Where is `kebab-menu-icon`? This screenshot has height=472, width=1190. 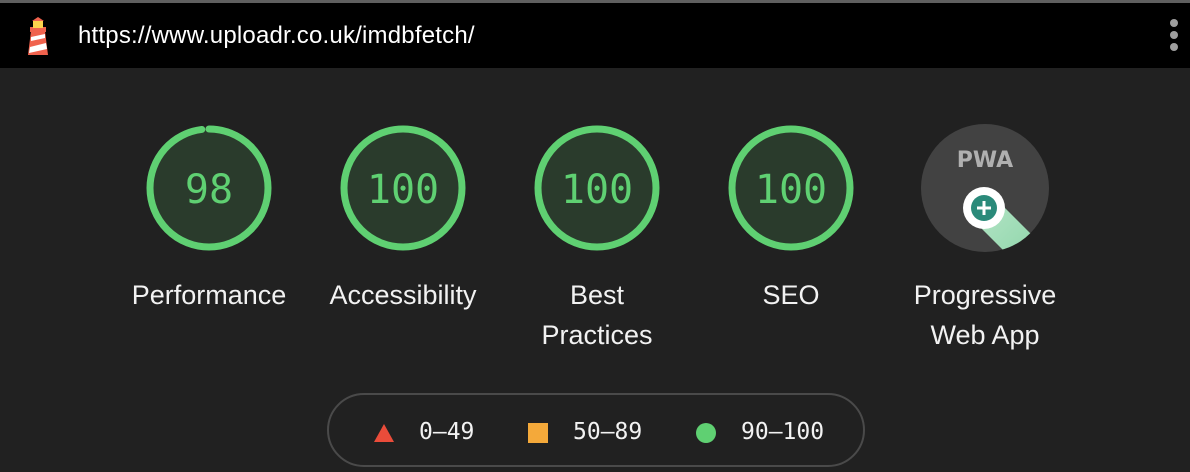
kebab-menu-icon is located at coordinates (1174, 38).